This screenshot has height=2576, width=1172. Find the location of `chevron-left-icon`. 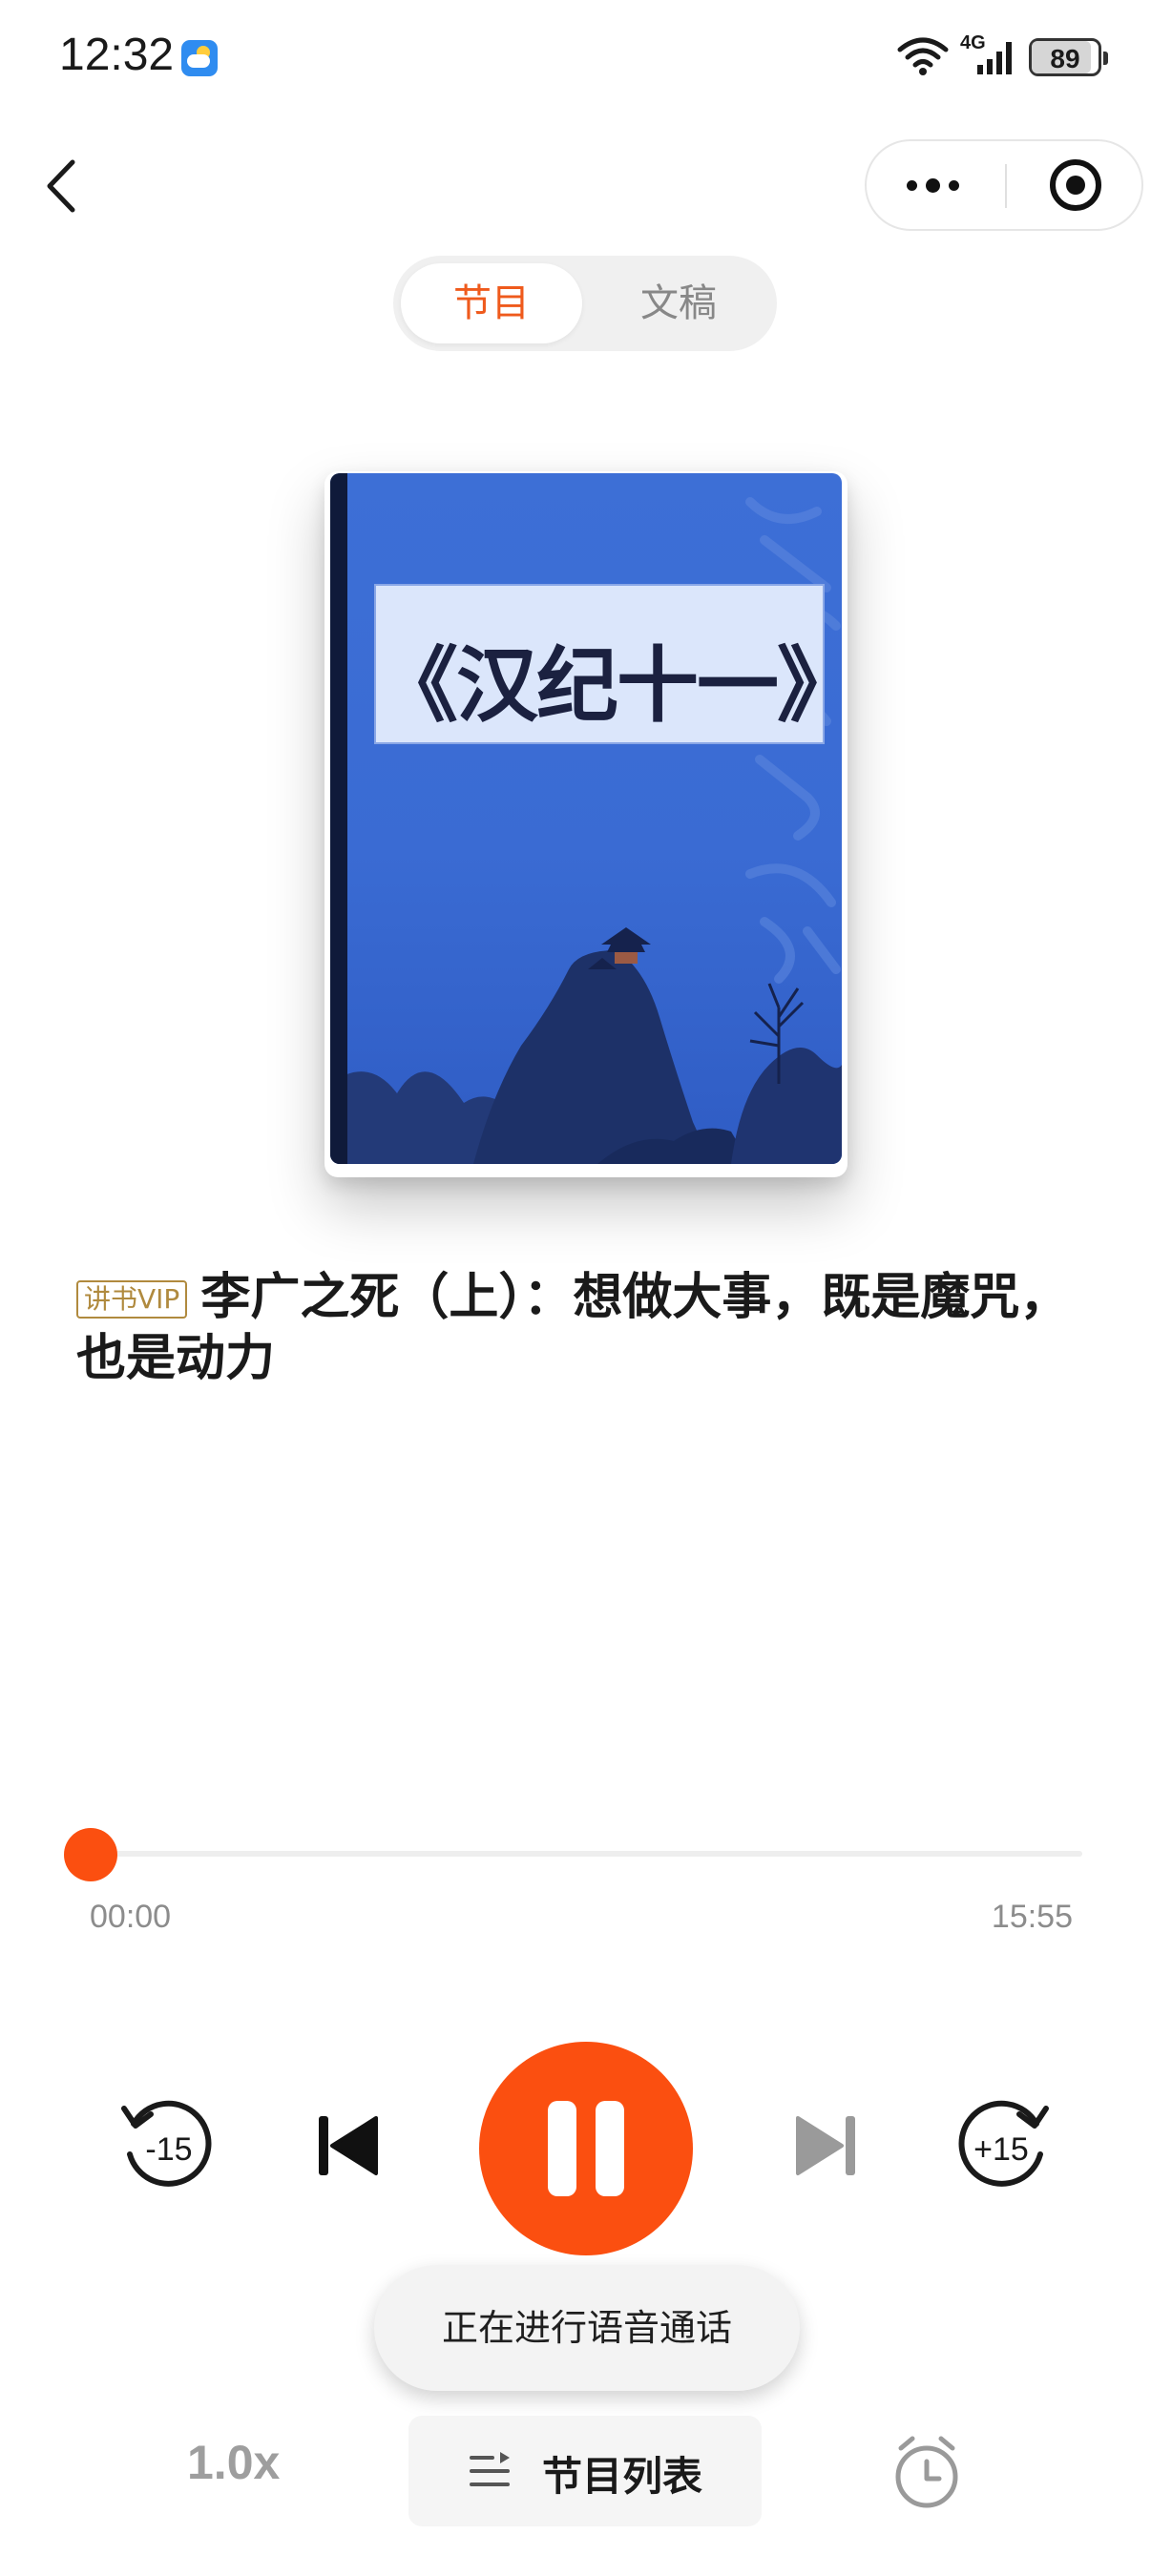

chevron-left-icon is located at coordinates (61, 186).